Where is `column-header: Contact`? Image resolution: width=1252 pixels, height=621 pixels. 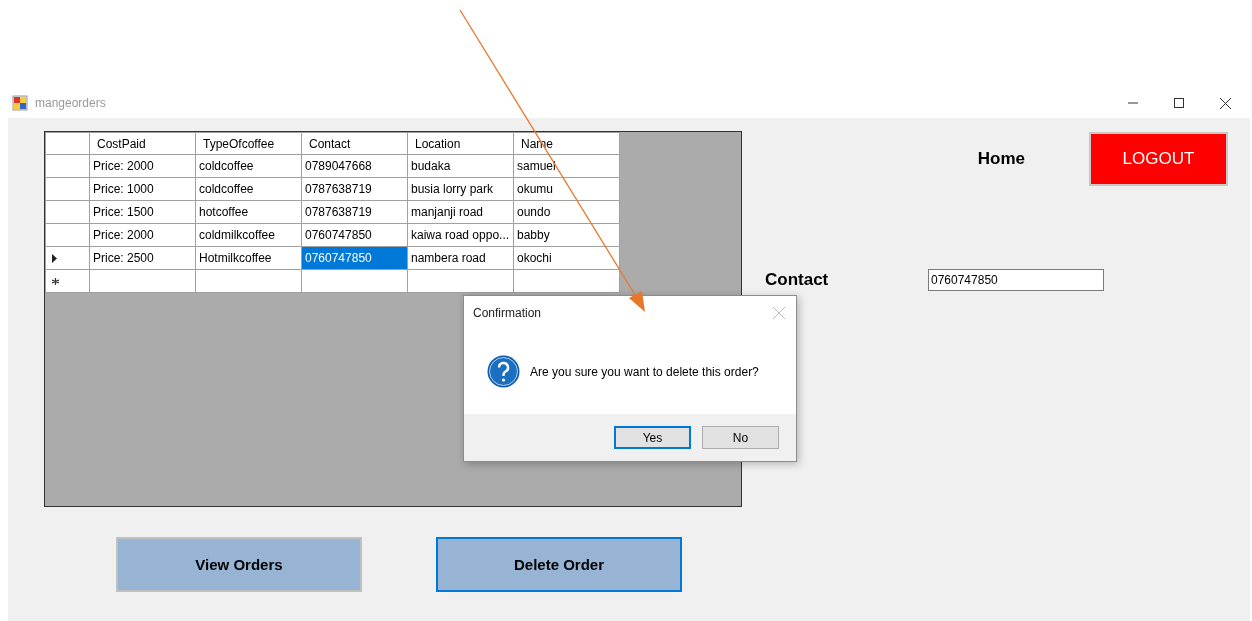
column-header: Contact is located at coordinates (354, 143).